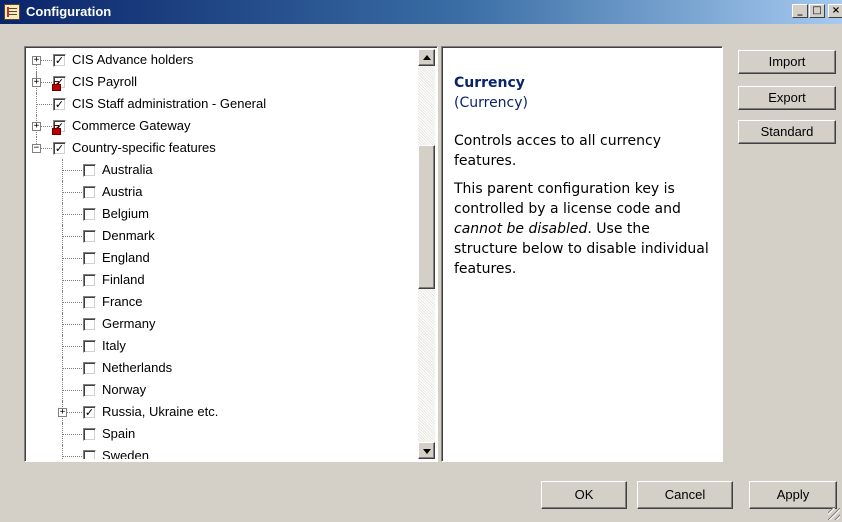 This screenshot has height=522, width=842. Describe the element at coordinates (222, 302) in the screenshot. I see `tree-item: France` at that location.